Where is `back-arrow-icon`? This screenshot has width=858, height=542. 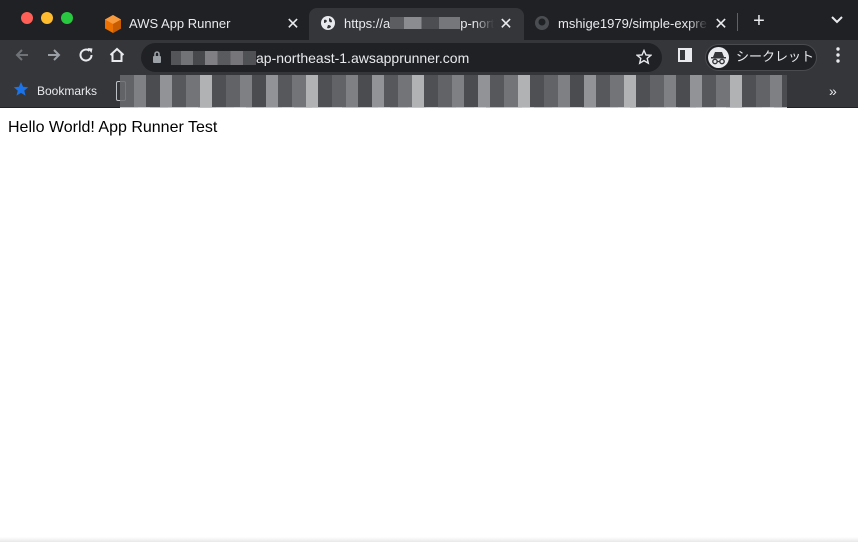 back-arrow-icon is located at coordinates (22, 57).